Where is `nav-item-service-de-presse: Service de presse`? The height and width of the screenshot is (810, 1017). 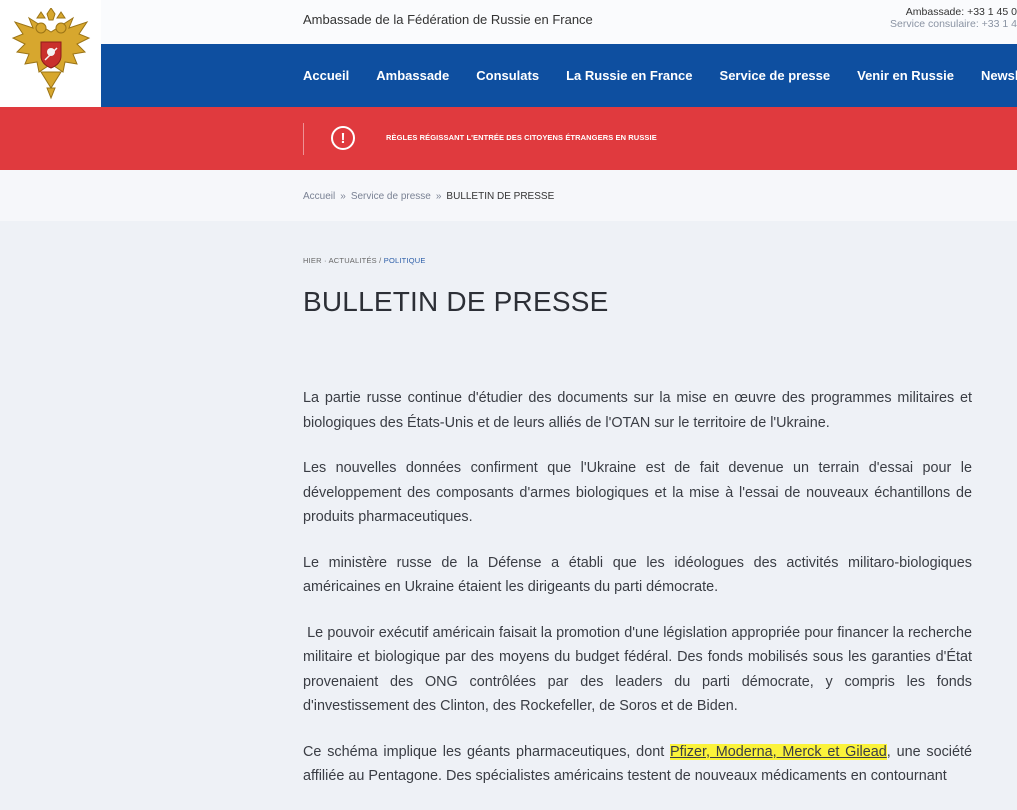
nav-item-service-de-presse: Service de presse is located at coordinates (775, 75).